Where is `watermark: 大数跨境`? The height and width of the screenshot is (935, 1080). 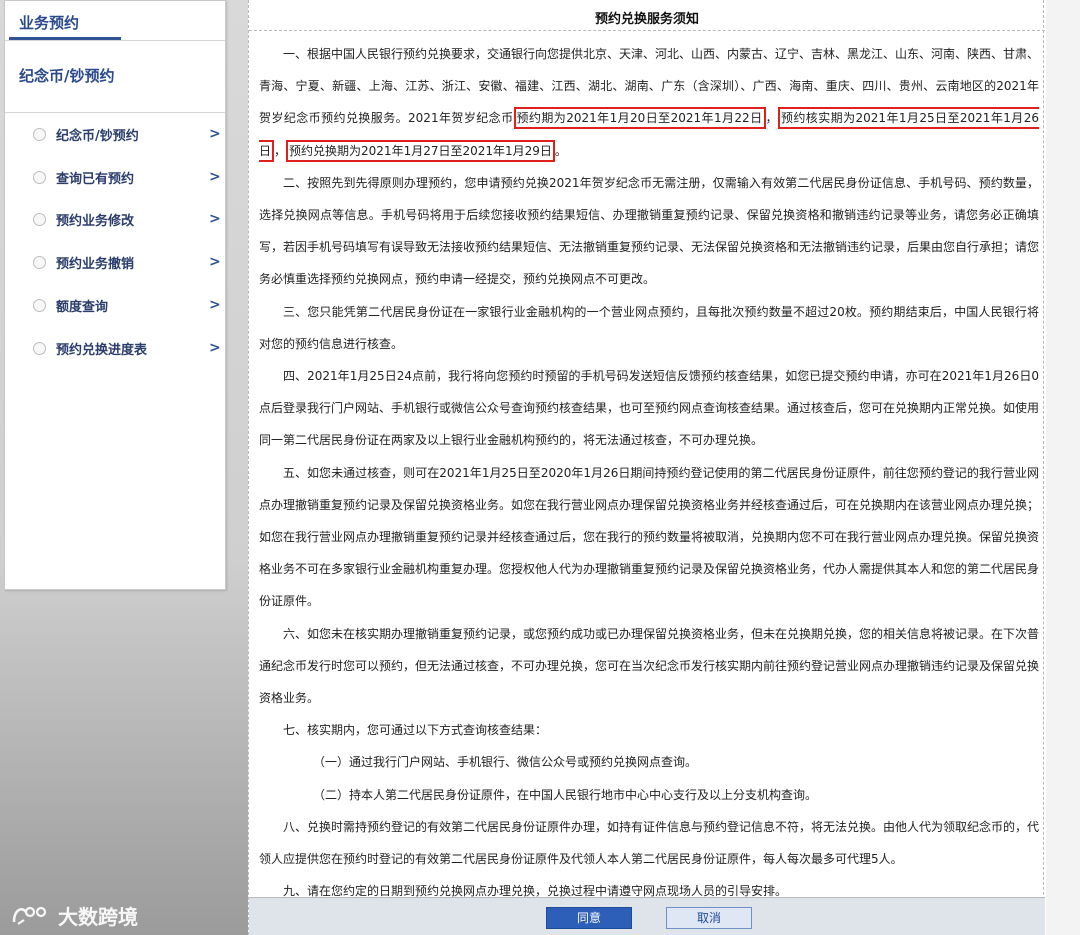
watermark: 大数跨境 is located at coordinates (74, 915).